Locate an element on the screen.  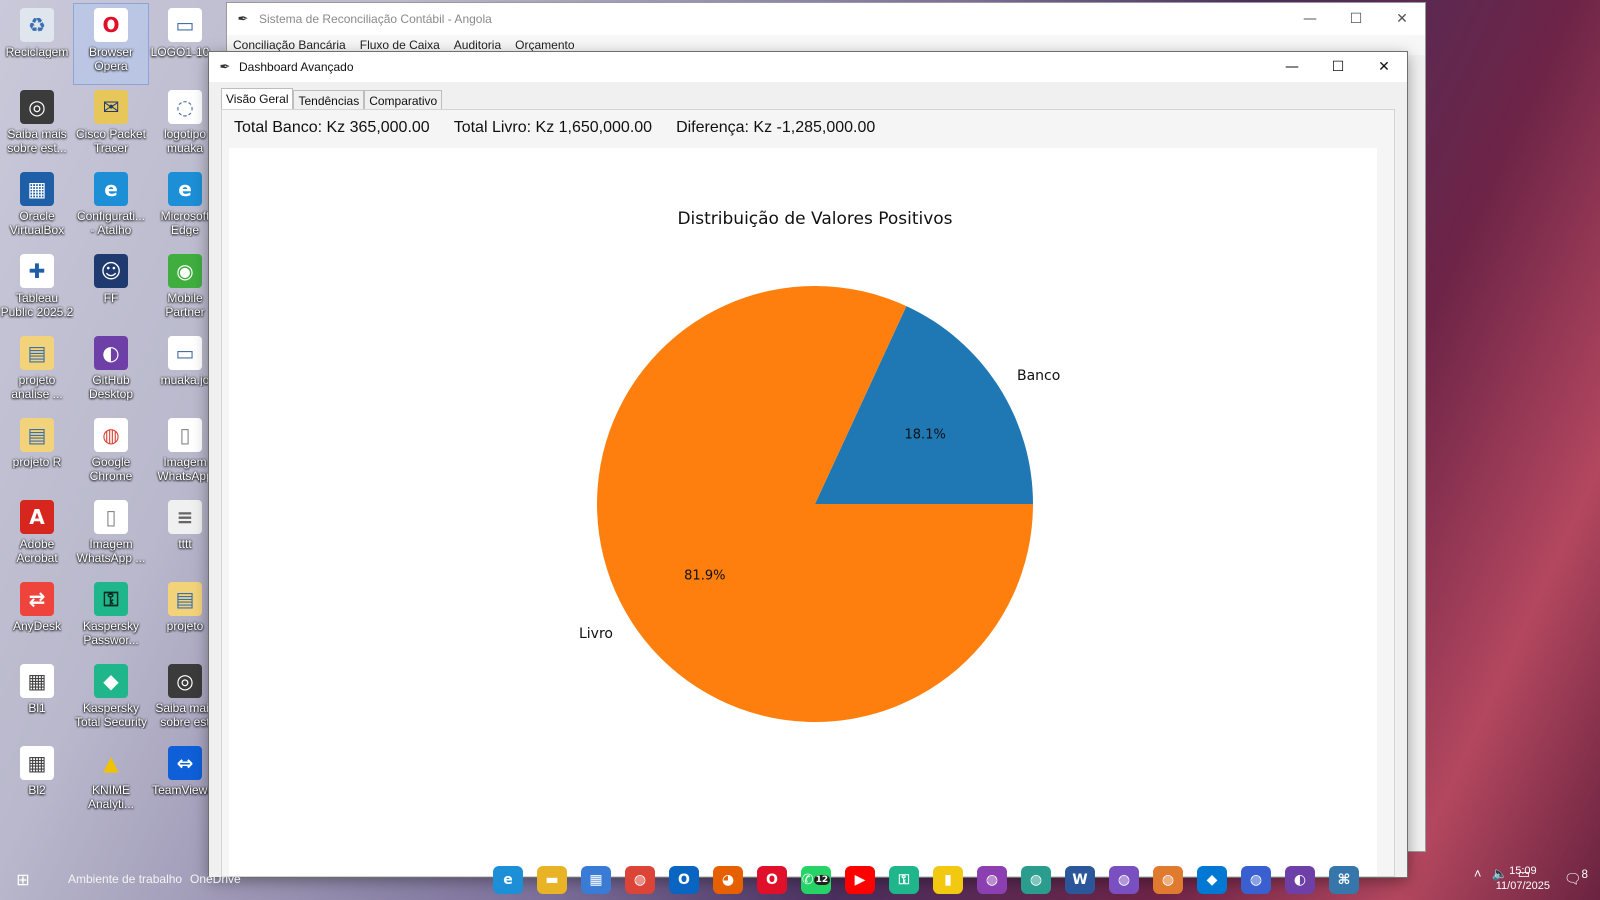
chevron-up-icon: ˄ is located at coordinates (1478, 874).